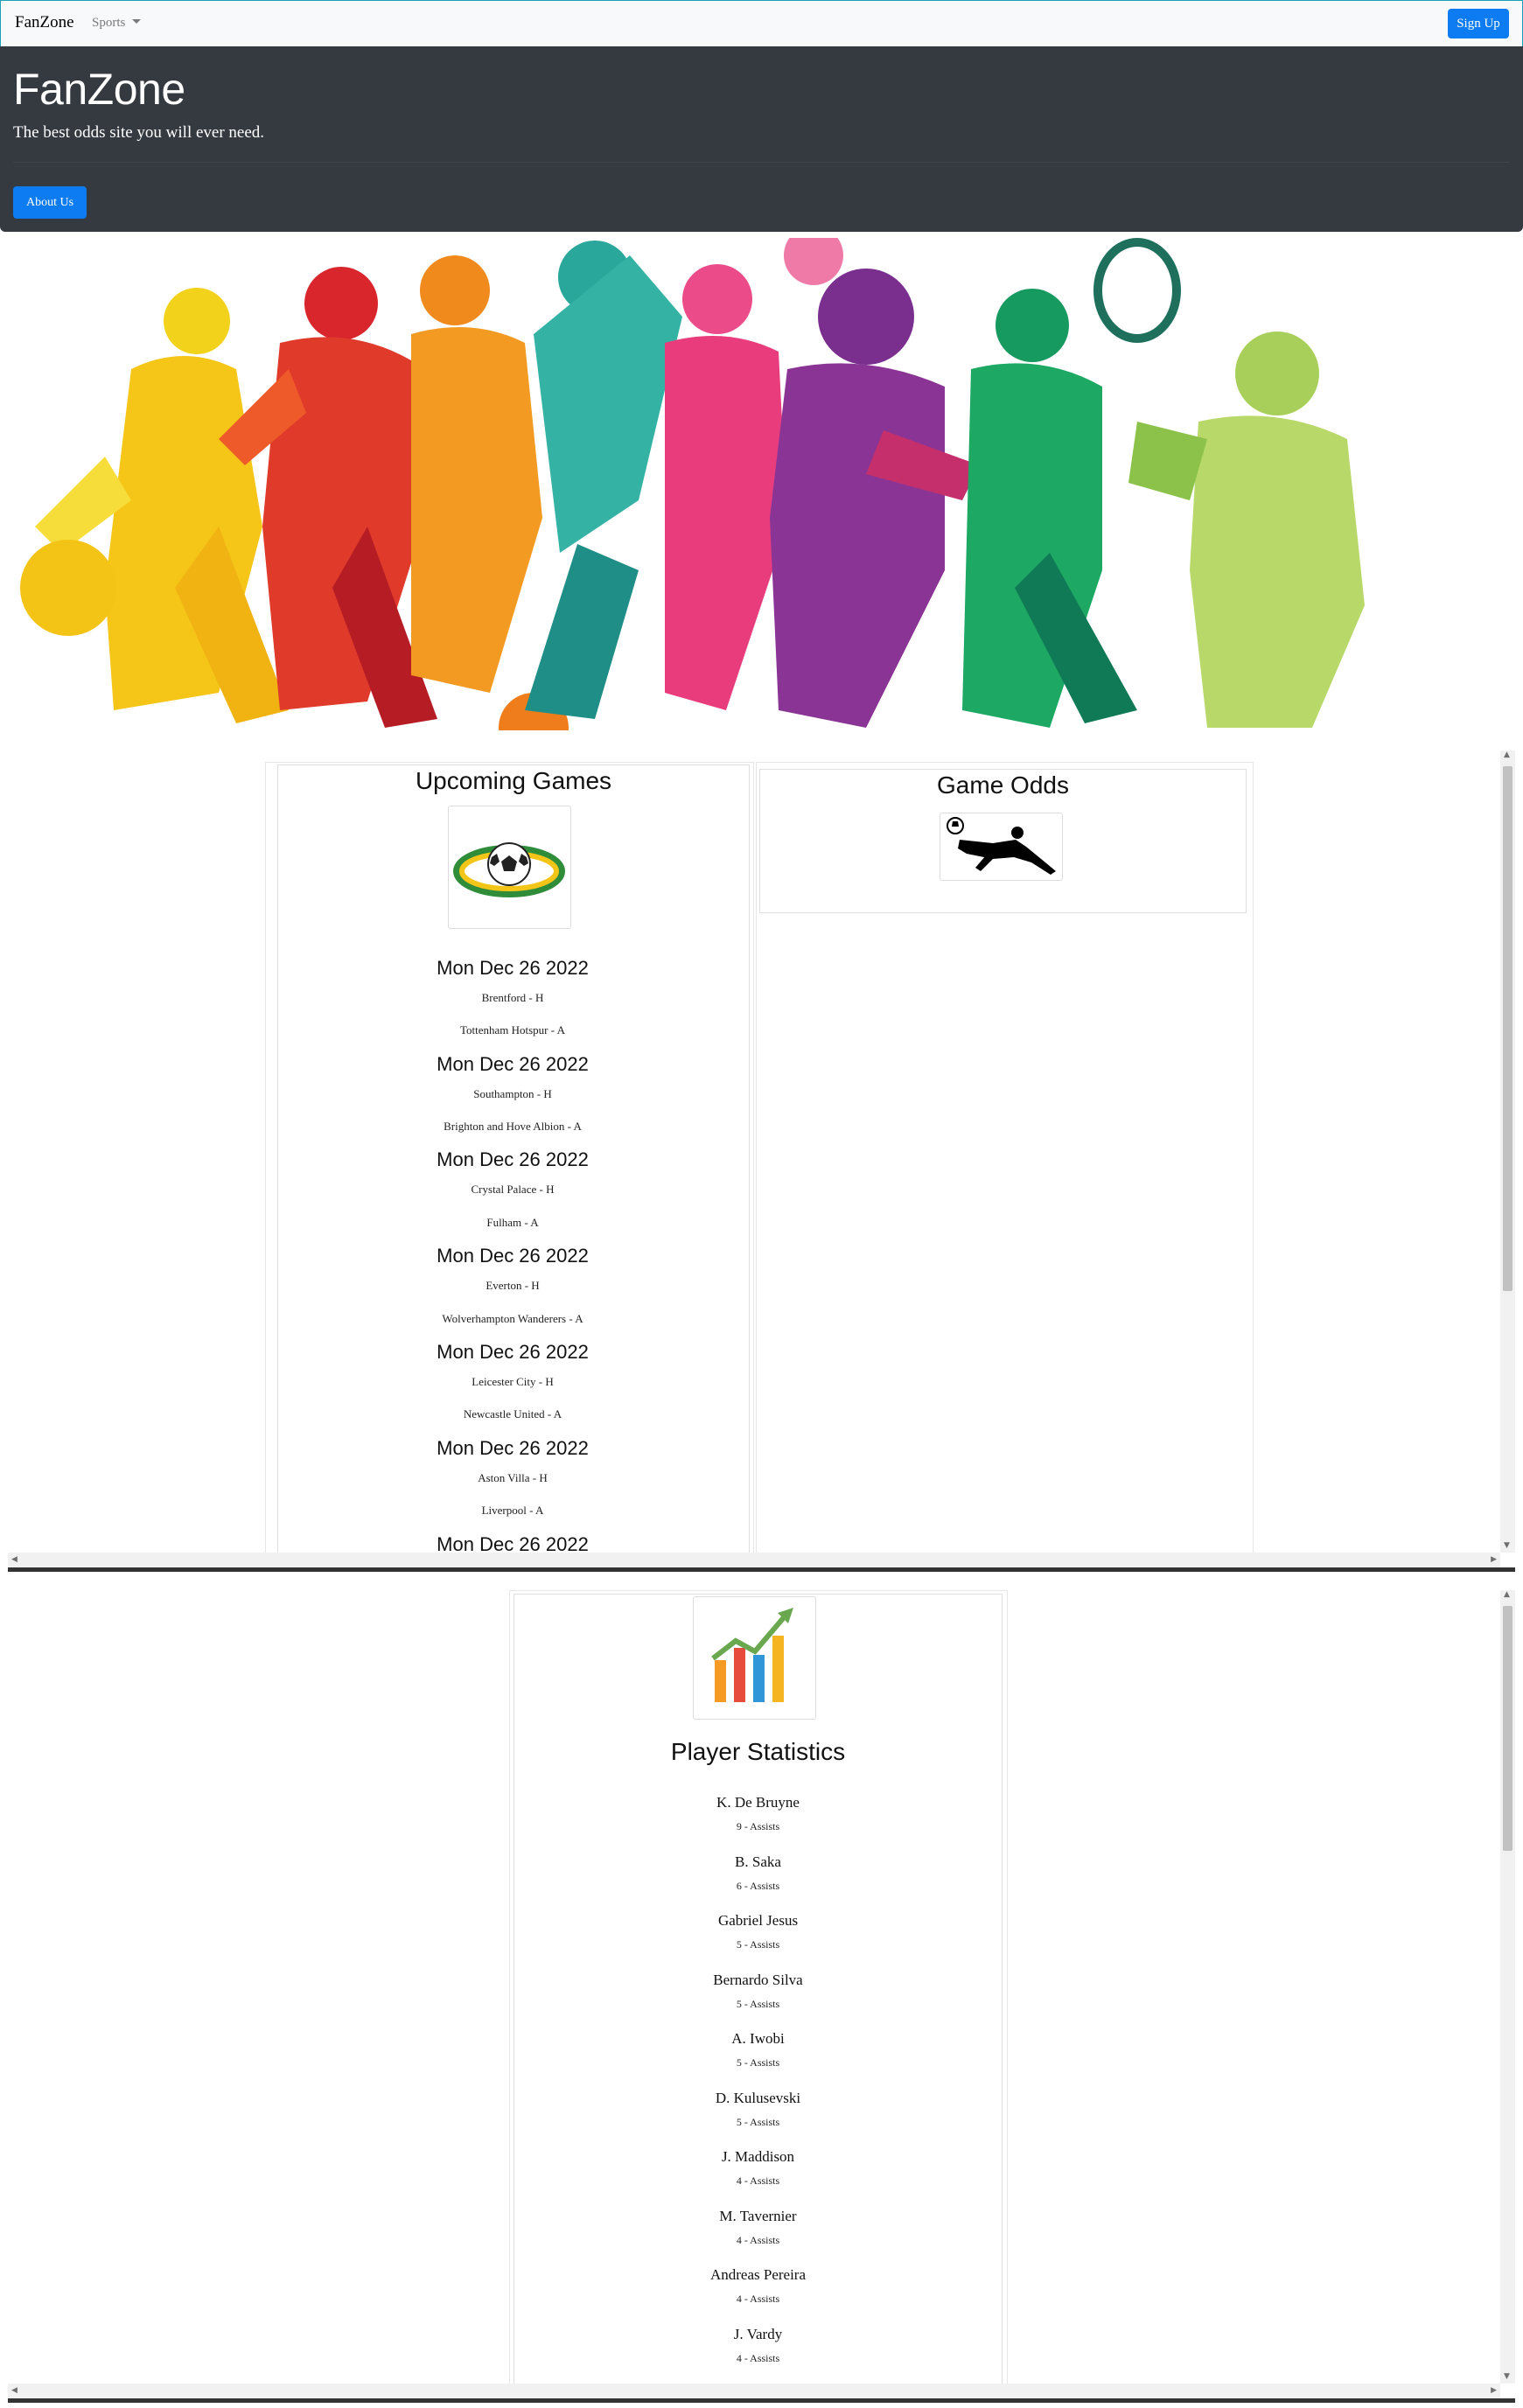  I want to click on player-name: M. Tavernier, so click(758, 2216).